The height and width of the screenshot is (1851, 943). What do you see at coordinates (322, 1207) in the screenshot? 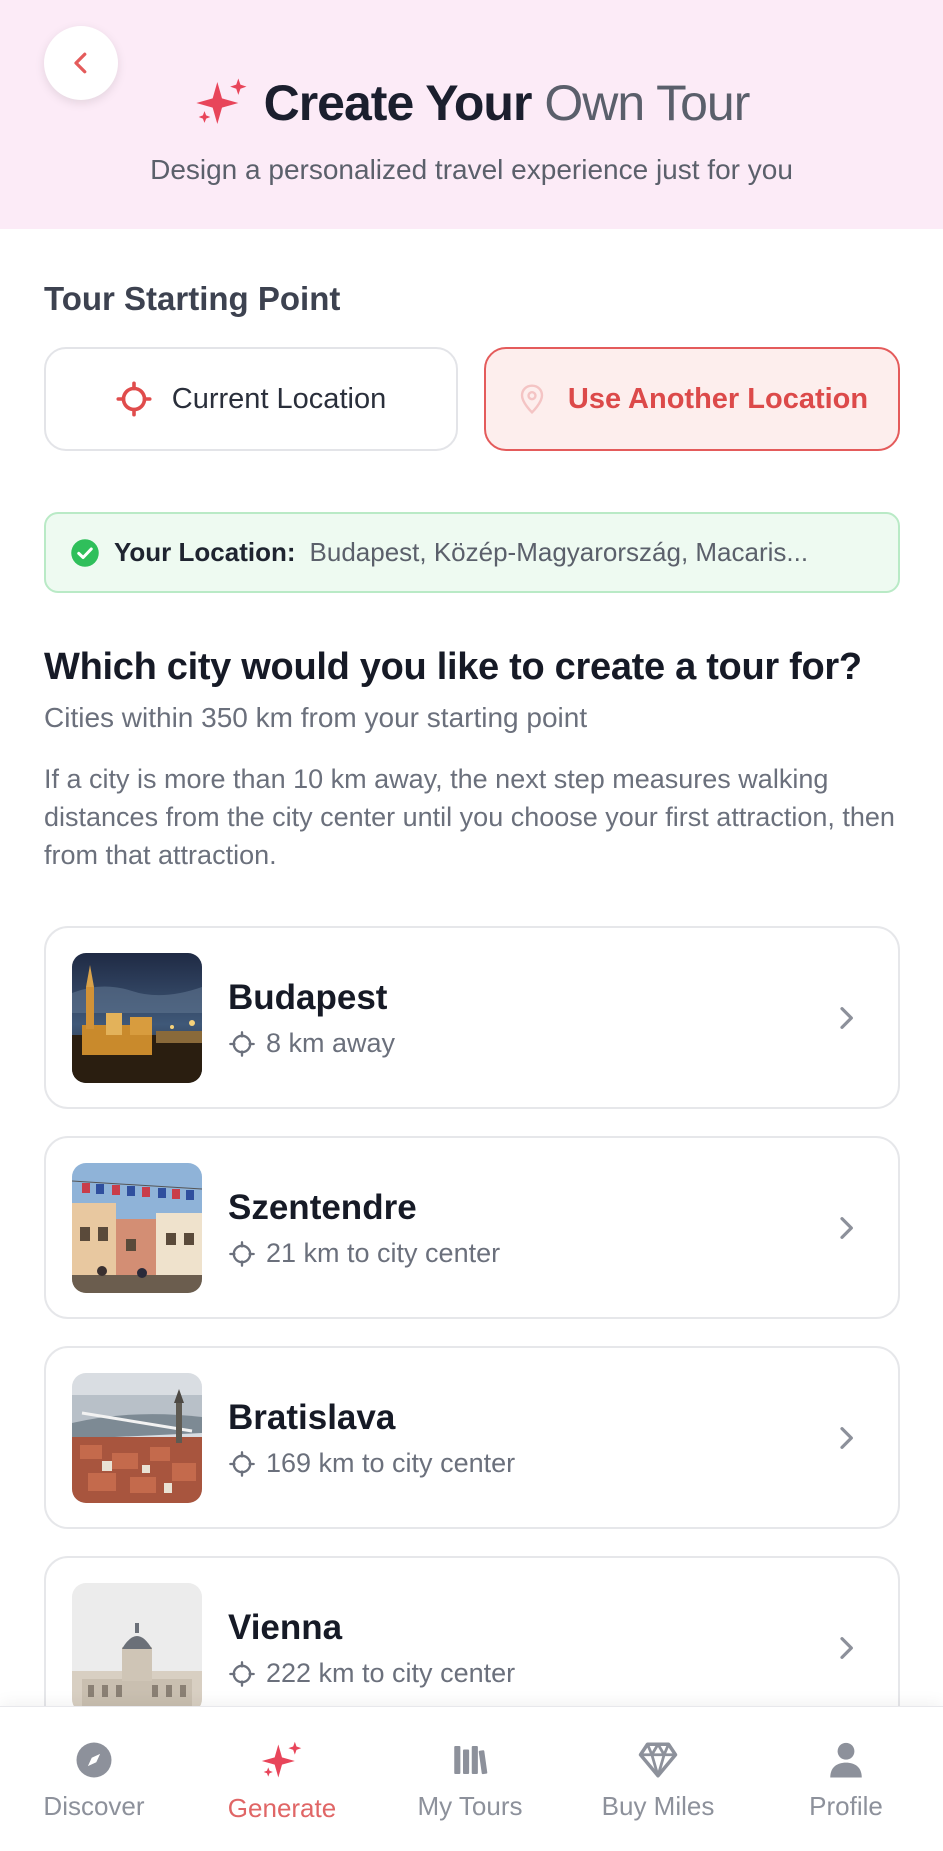
I see `city-name: Szentendre` at bounding box center [322, 1207].